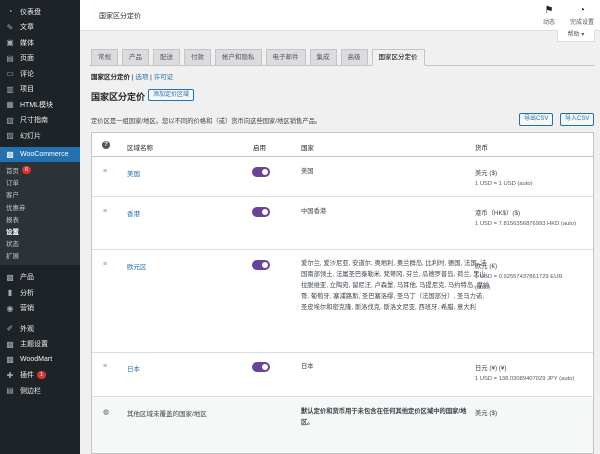  I want to click on submenu-item: 客户, so click(40, 194).